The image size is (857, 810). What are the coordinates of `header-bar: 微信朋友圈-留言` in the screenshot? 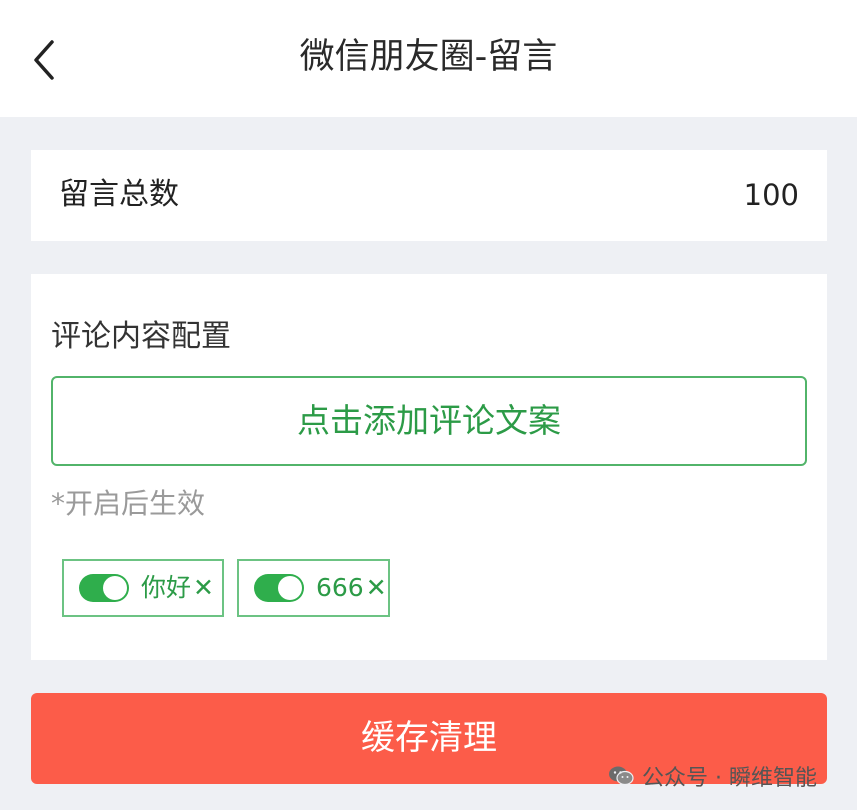 It's located at (428, 58).